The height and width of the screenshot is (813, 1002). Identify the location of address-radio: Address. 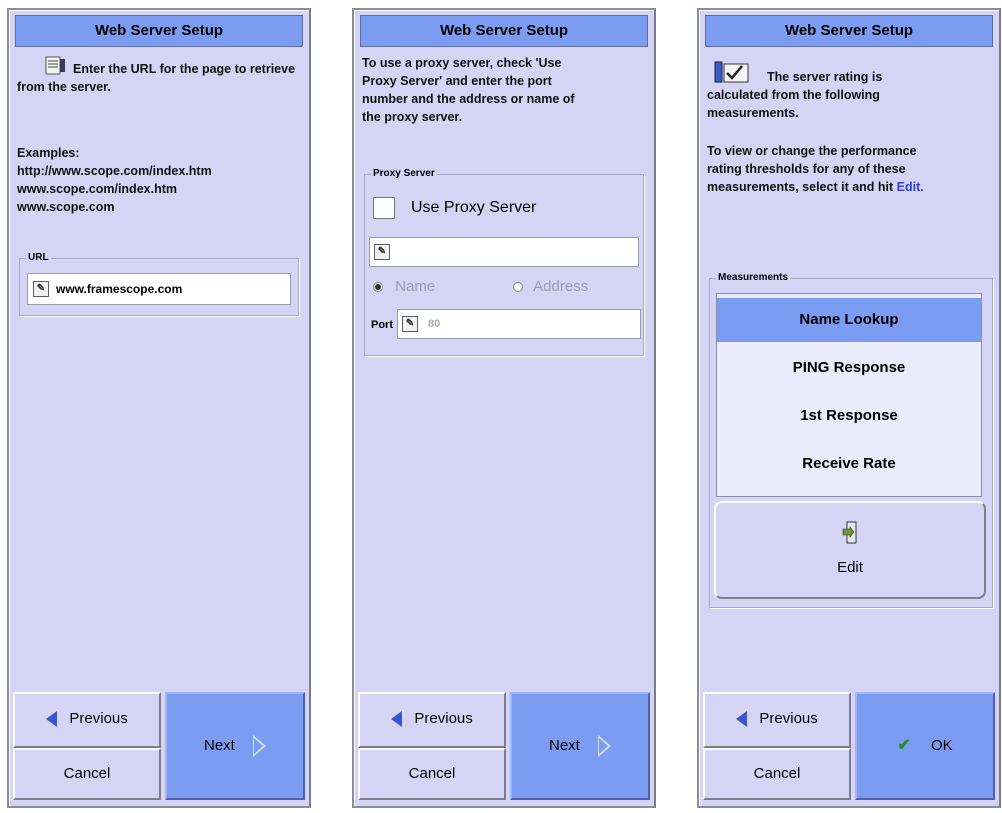
(550, 286).